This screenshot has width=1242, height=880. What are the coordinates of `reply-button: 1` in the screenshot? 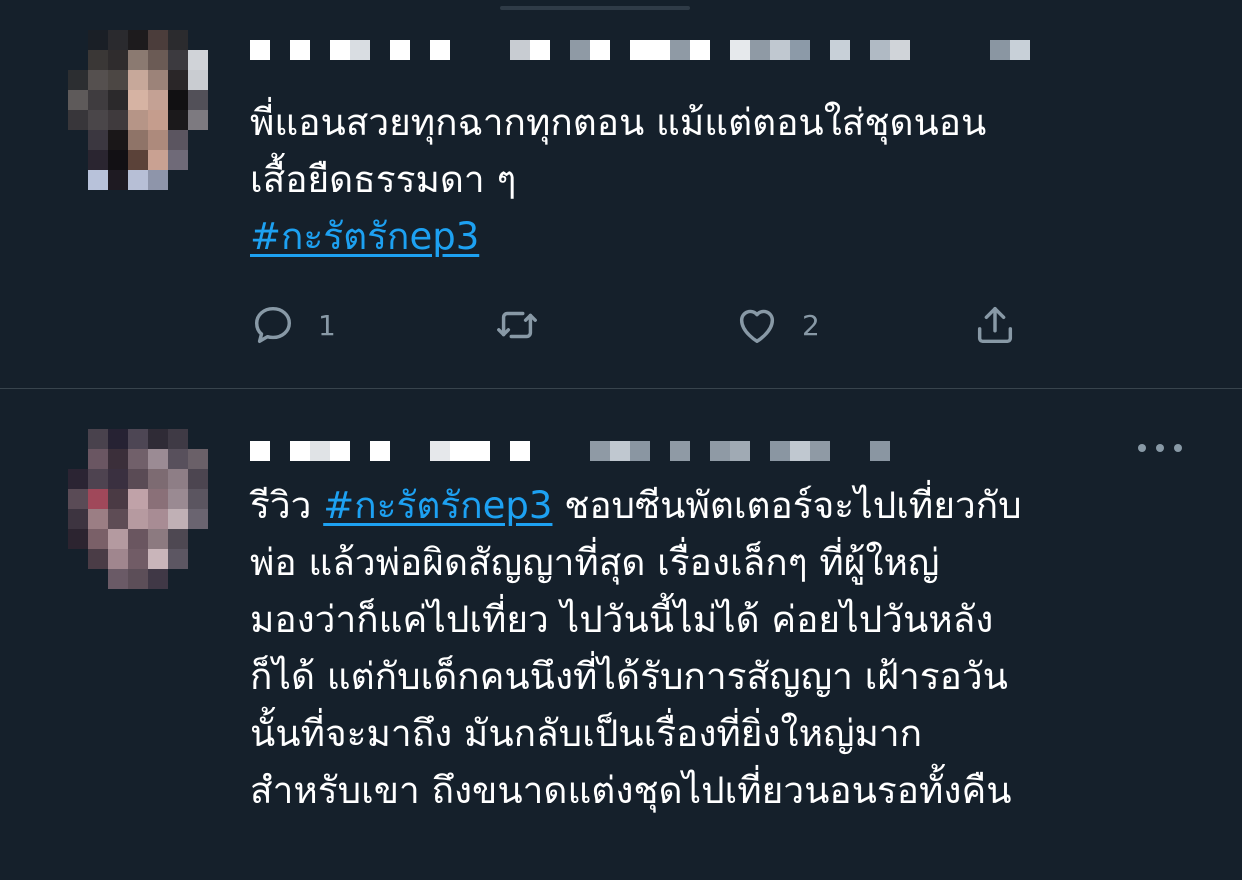 It's located at (293, 325).